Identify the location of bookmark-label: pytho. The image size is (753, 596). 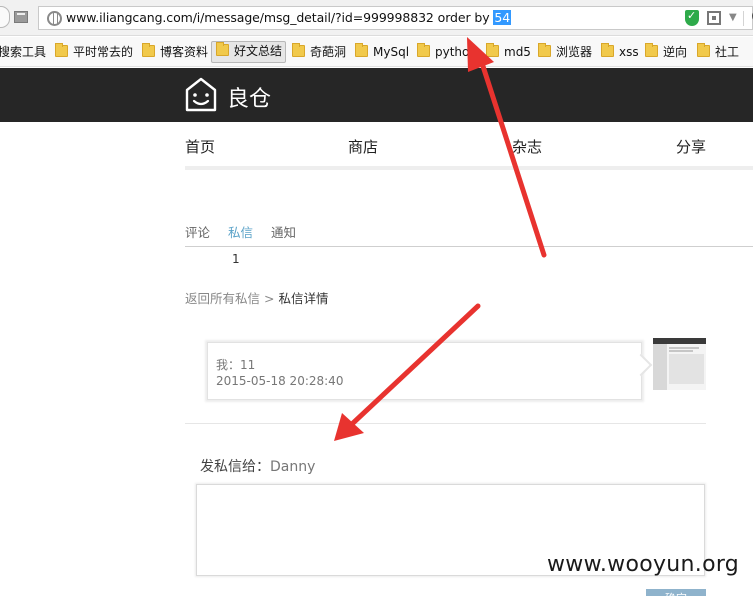
(452, 52).